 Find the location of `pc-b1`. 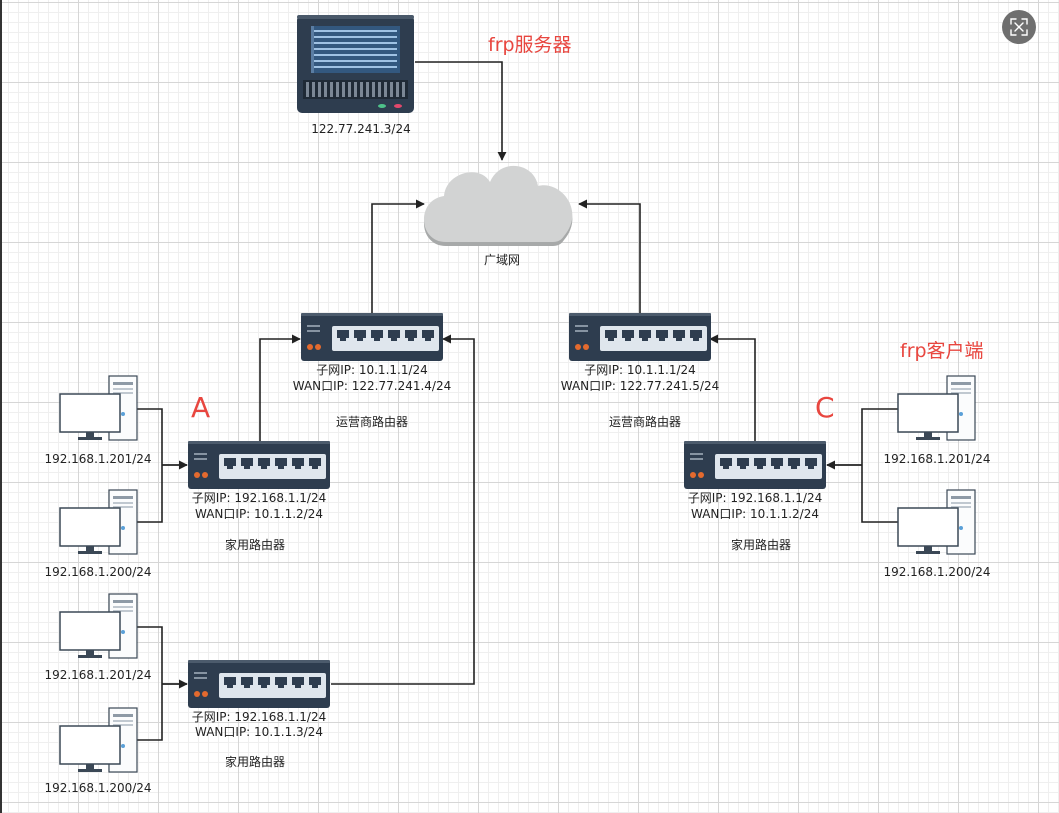

pc-b1 is located at coordinates (98, 626).